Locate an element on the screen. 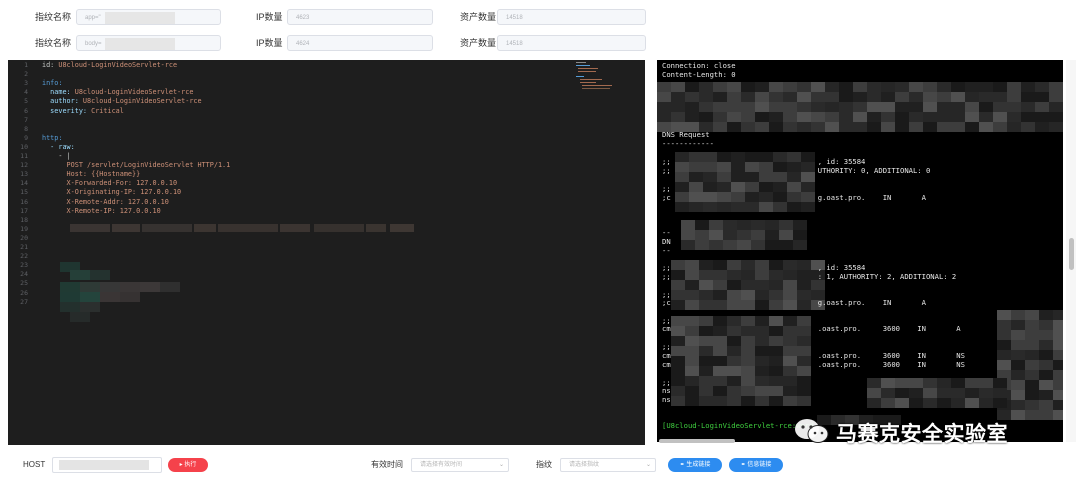 The width and height of the screenshot is (1080, 481). line-number: 24 is located at coordinates (24, 274).